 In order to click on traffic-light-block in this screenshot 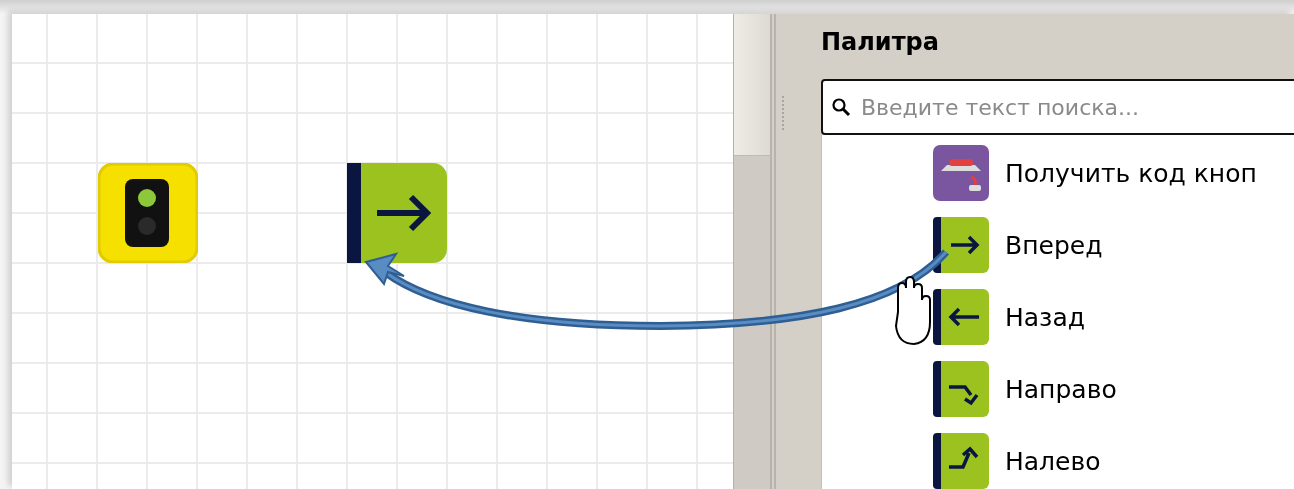, I will do `click(148, 213)`.